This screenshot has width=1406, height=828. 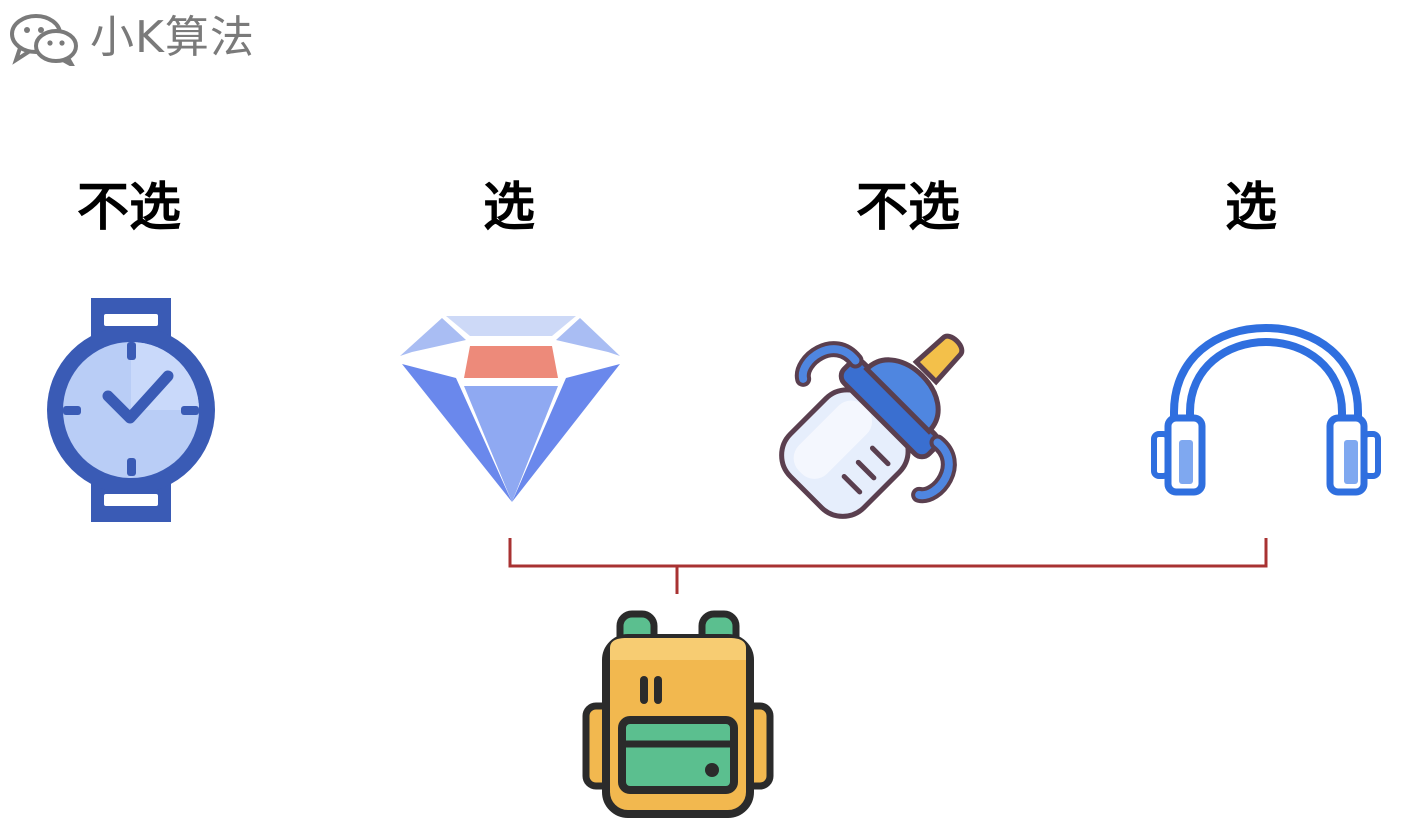 I want to click on backpack-icon, so click(x=678, y=714).